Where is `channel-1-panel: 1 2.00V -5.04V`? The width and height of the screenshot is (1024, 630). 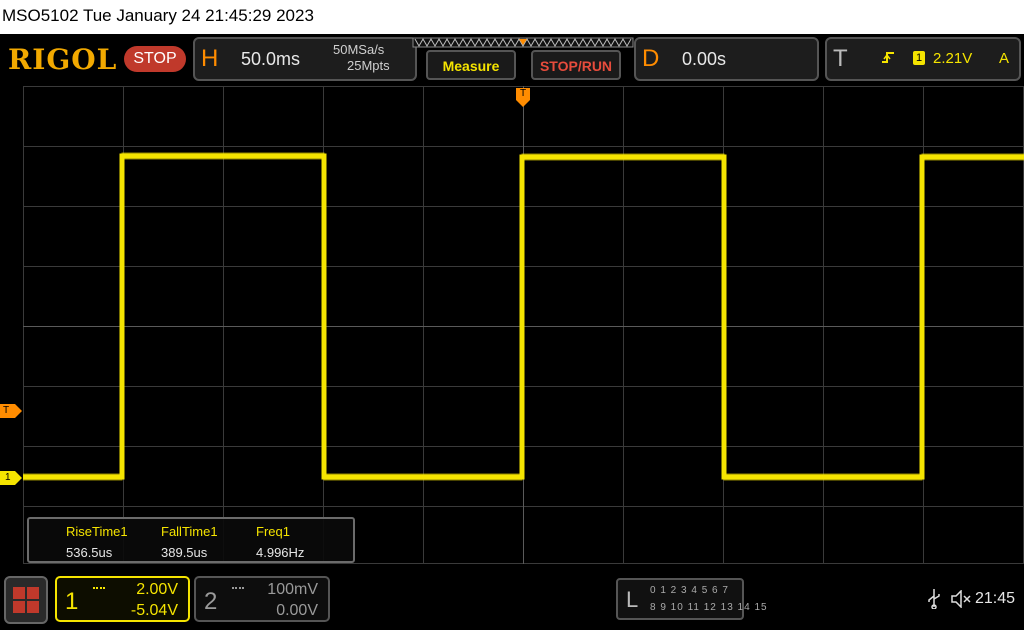
channel-1-panel: 1 2.00V -5.04V is located at coordinates (122, 599).